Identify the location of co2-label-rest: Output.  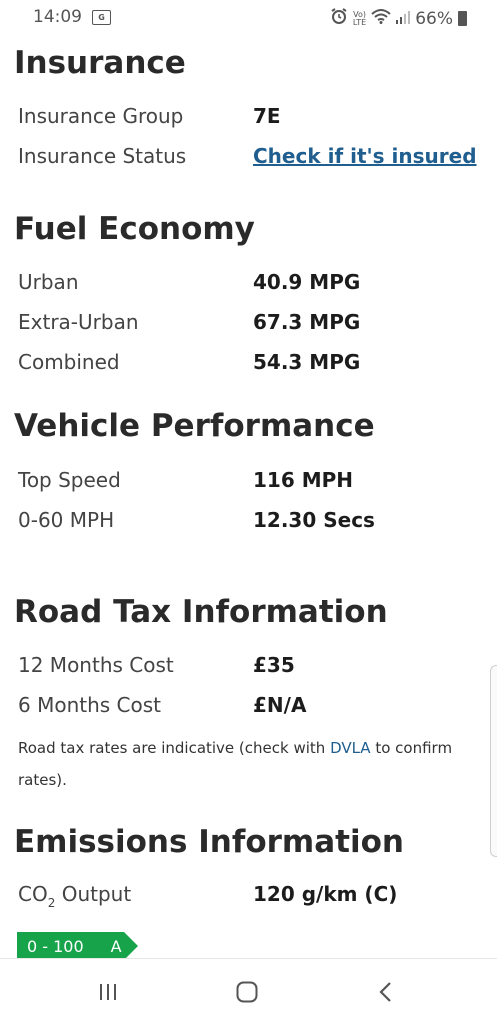
(93, 894).